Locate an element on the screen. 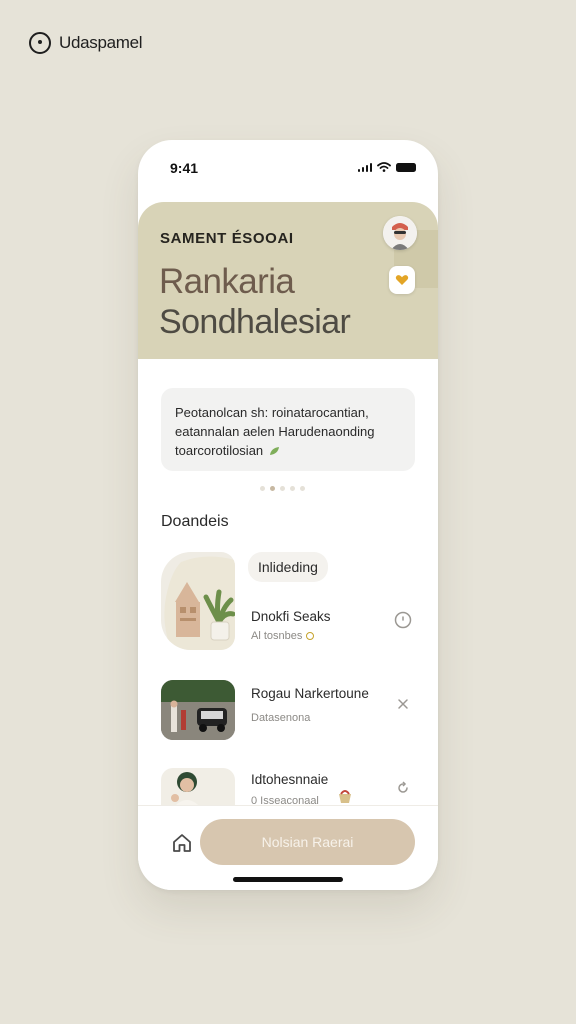 The width and height of the screenshot is (576, 1024). close-icon is located at coordinates (403, 704).